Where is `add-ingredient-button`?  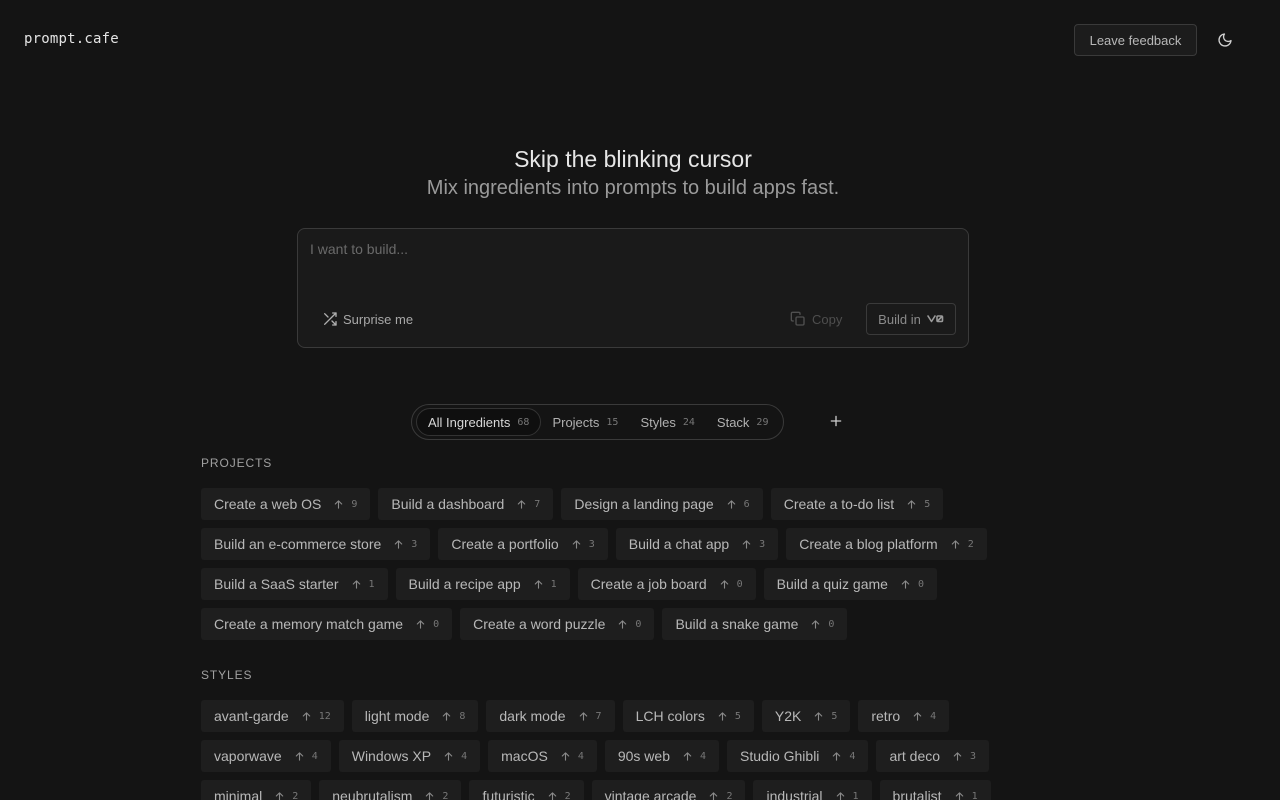
add-ingredient-button is located at coordinates (836, 421).